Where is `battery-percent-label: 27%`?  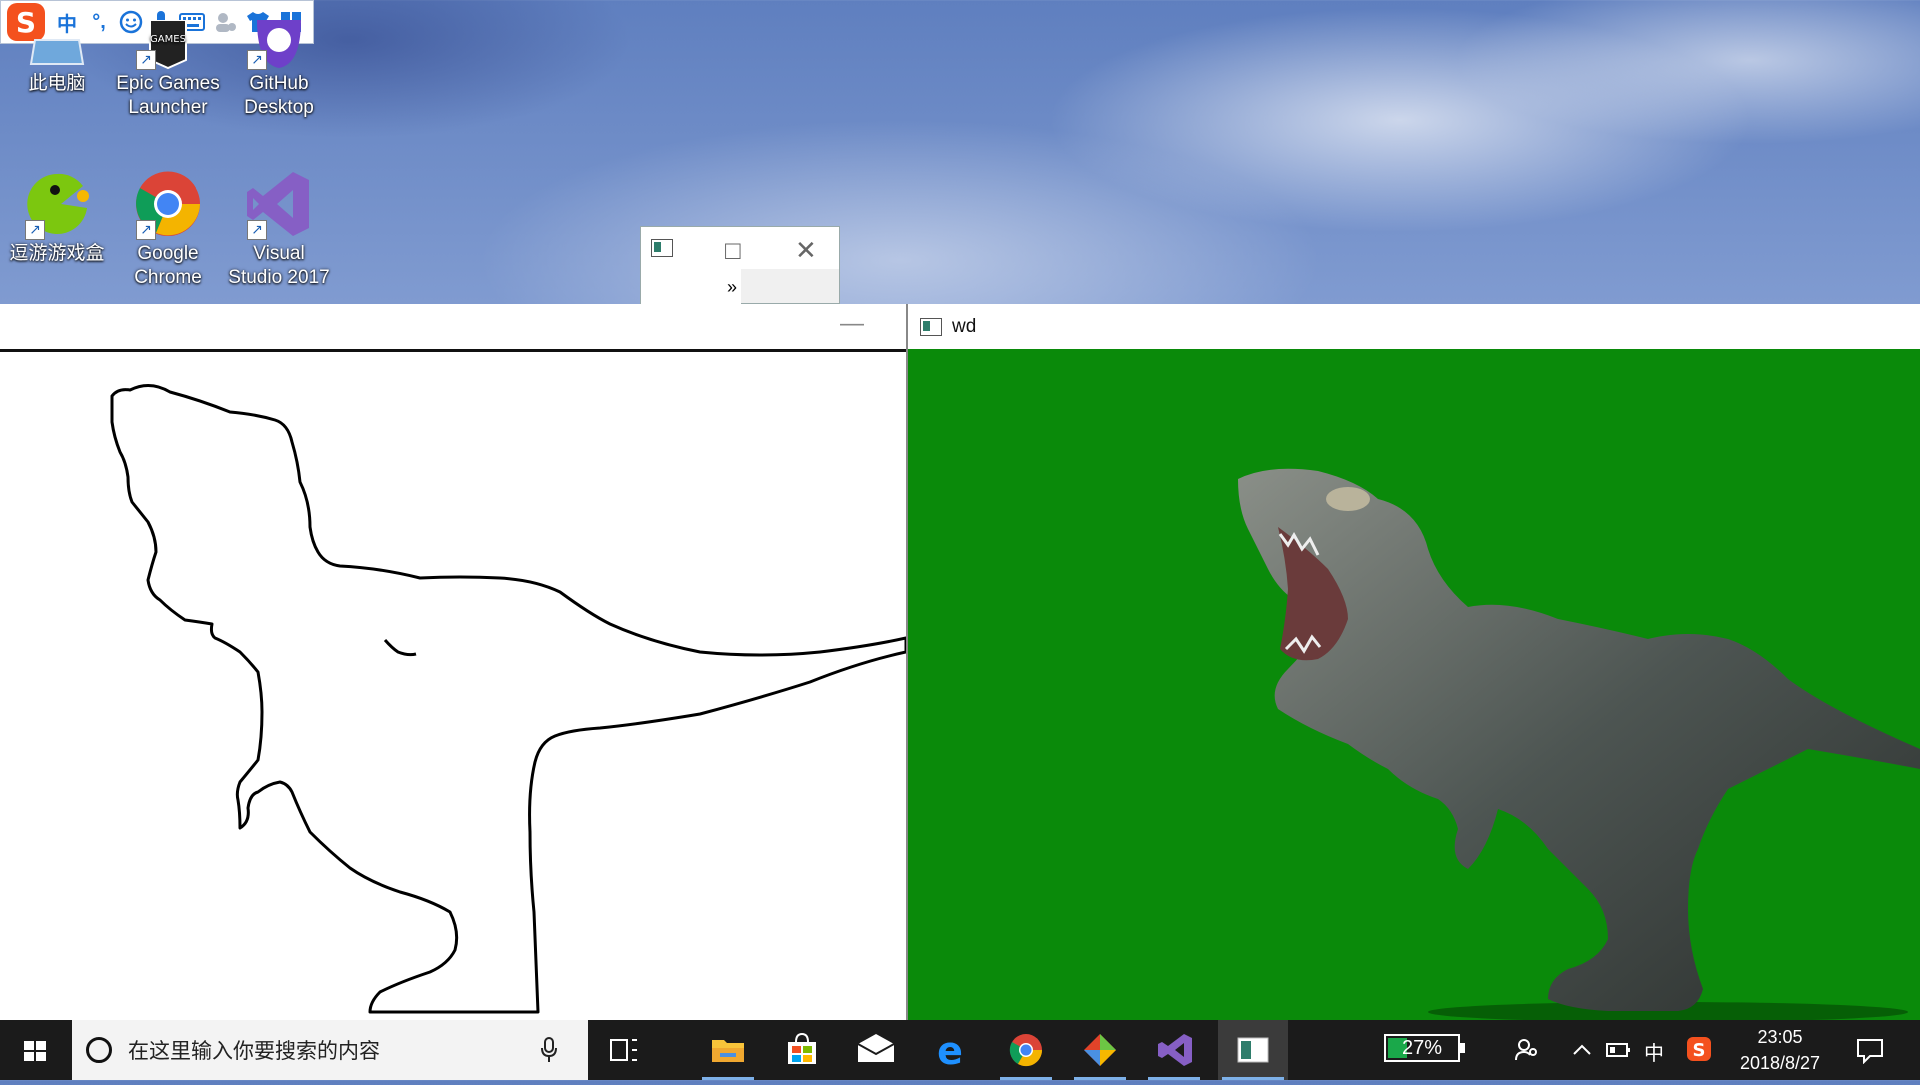 battery-percent-label: 27% is located at coordinates (1422, 1048).